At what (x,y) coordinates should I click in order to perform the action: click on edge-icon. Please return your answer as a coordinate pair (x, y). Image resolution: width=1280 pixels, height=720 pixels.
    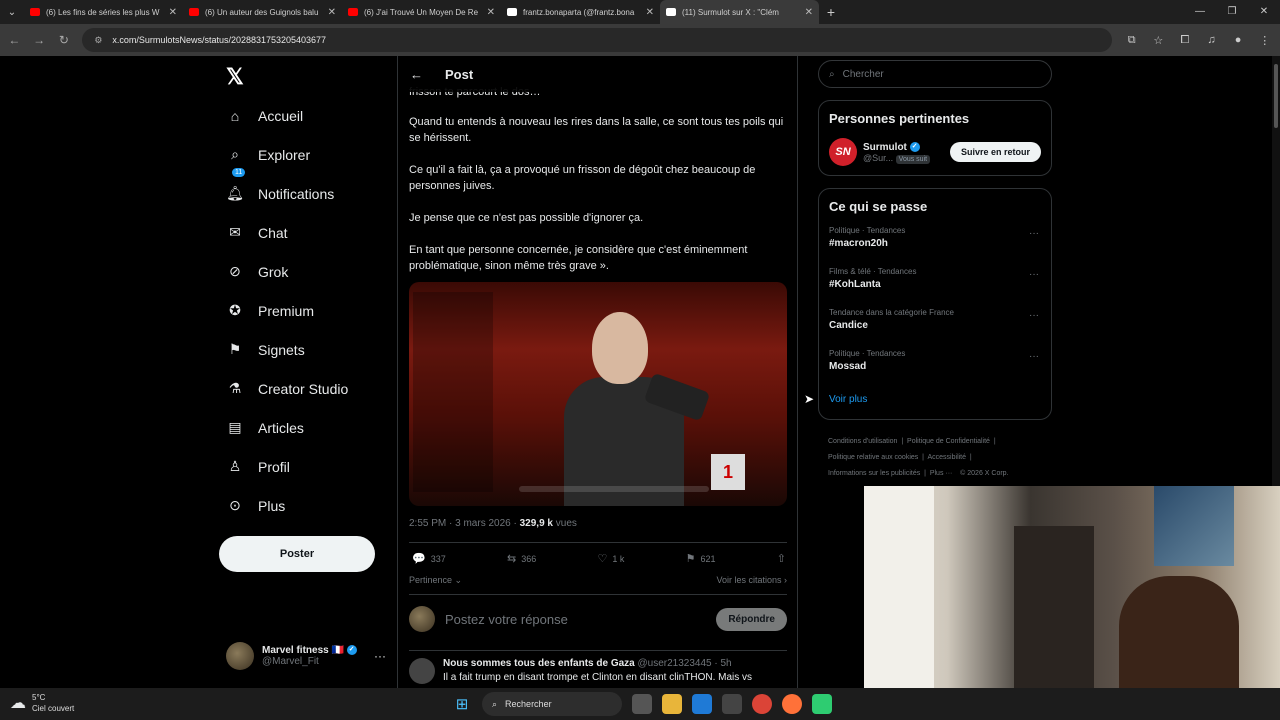
    Looking at the image, I should click on (702, 704).